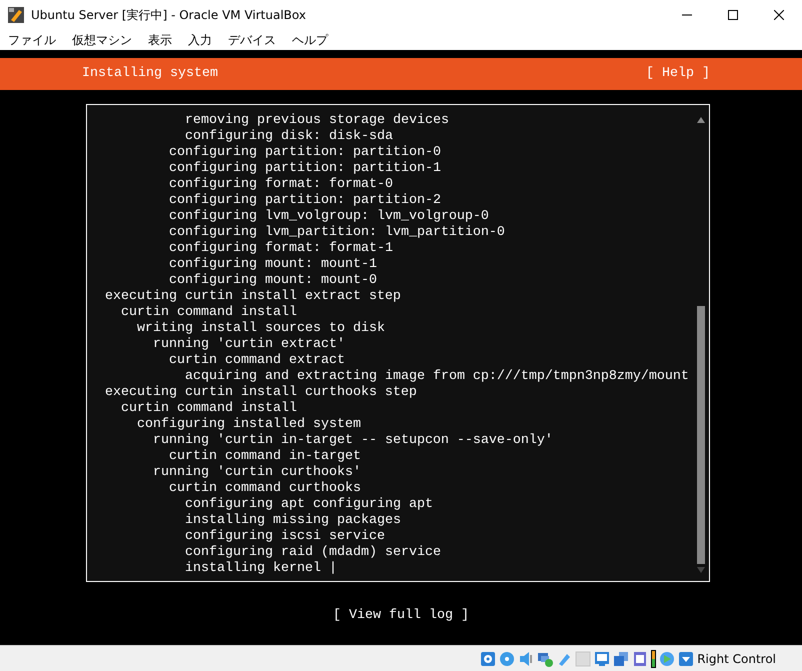 The height and width of the screenshot is (671, 802). Describe the element at coordinates (281, 184) in the screenshot. I see `log-line: configuring format: format-0` at that location.